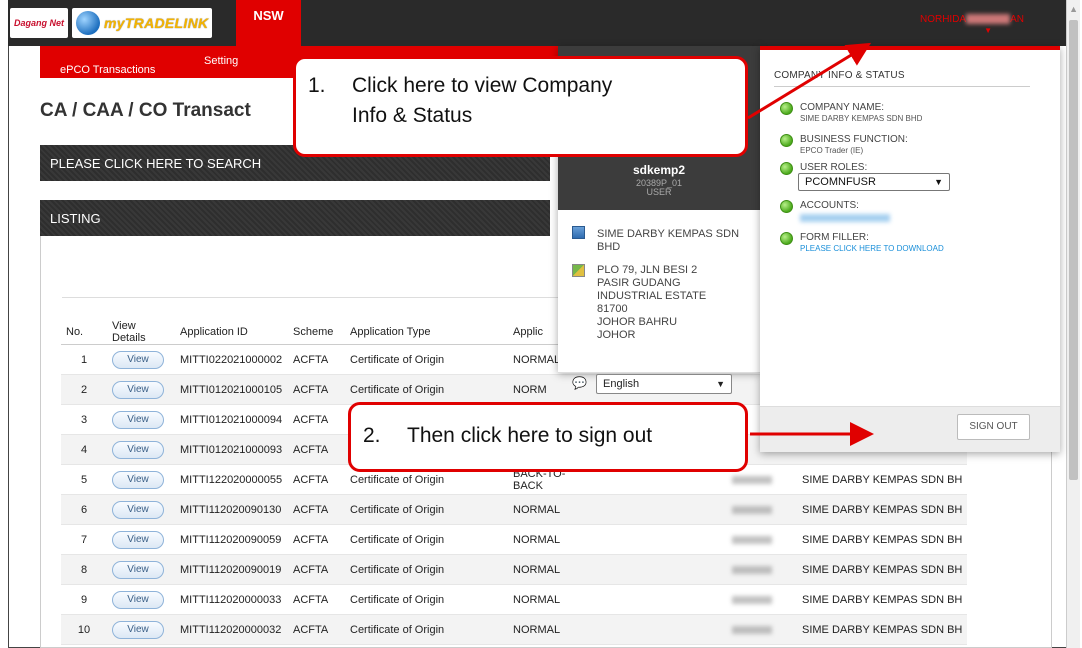 The width and height of the screenshot is (1082, 648). What do you see at coordinates (231, 359) in the screenshot?
I see `application-id: MITTI022021000002` at bounding box center [231, 359].